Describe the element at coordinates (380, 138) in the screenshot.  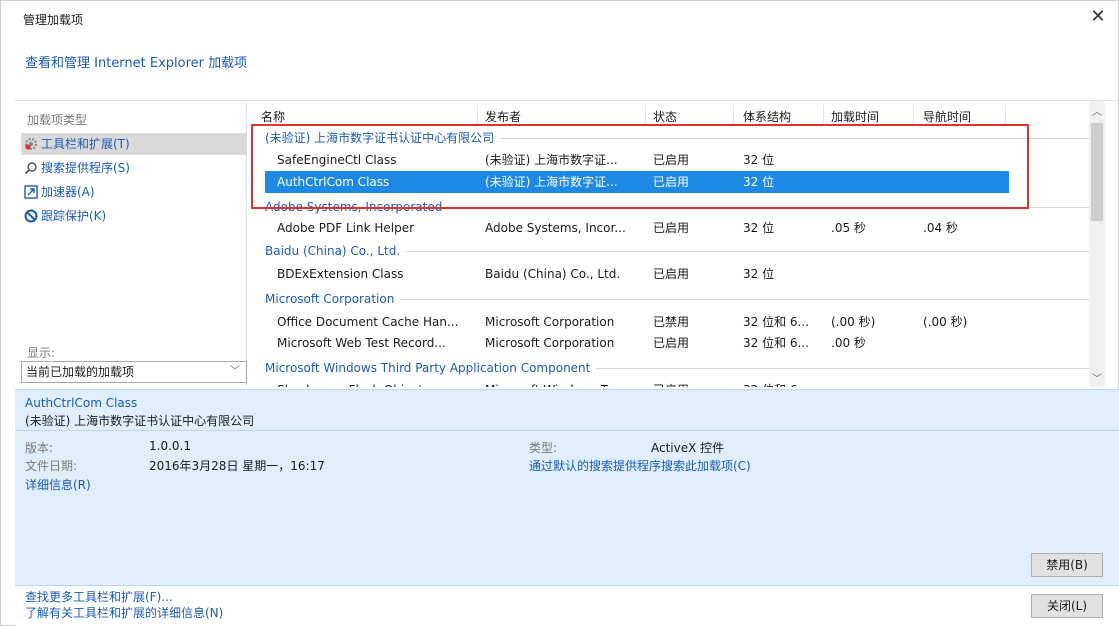
I see `group-title: (未验证) 上海市数字证书认证中心有限公司` at that location.